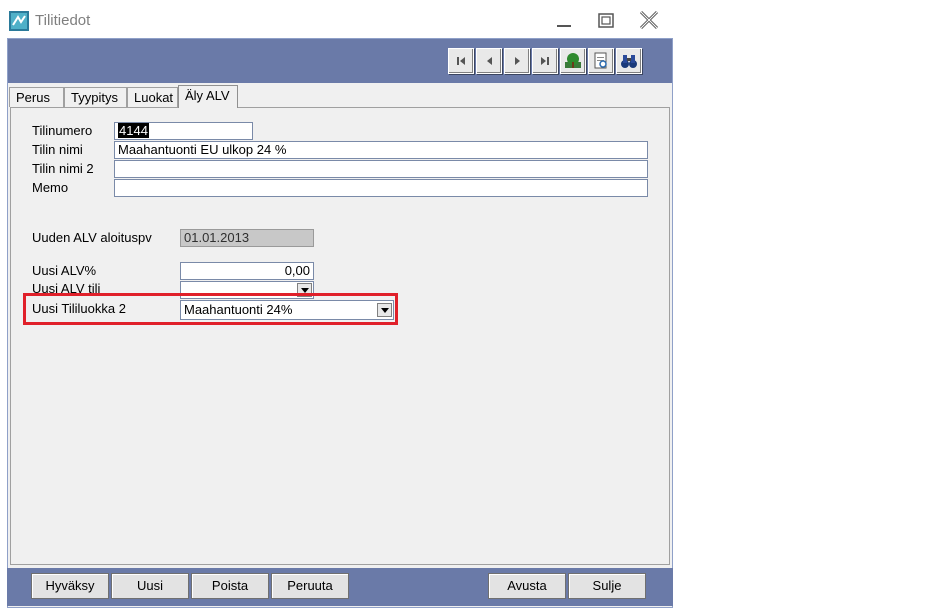 This screenshot has height=613, width=945. What do you see at coordinates (150, 586) in the screenshot?
I see `uusi-button: Uusi` at bounding box center [150, 586].